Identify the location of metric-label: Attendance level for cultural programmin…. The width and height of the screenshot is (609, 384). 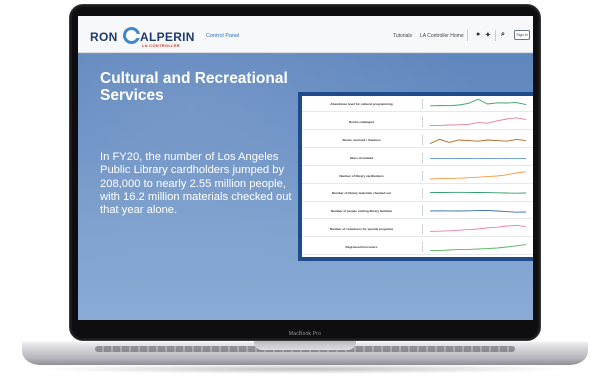
(361, 104).